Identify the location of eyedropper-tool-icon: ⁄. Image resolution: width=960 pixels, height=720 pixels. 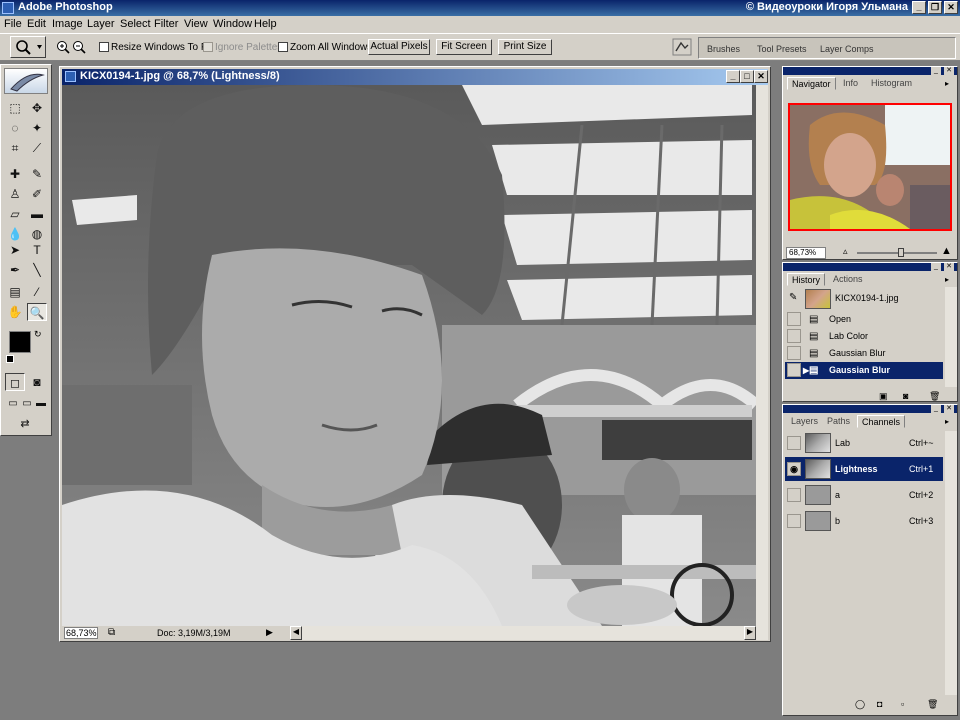
(37, 292).